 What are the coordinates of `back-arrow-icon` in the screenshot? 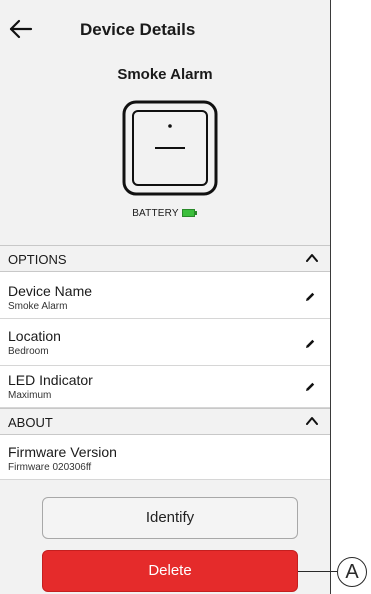 It's located at (21, 29).